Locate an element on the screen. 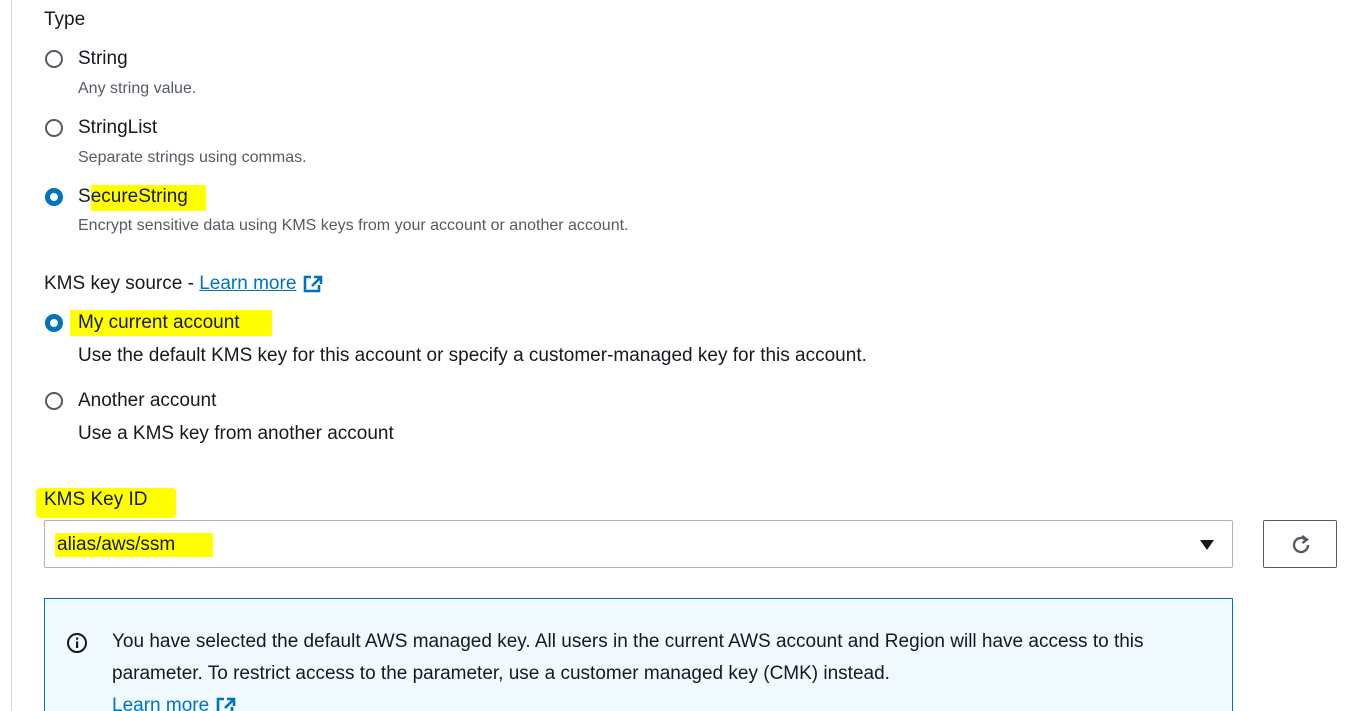  kms-source-learn-more-link: Learn more is located at coordinates (247, 283).